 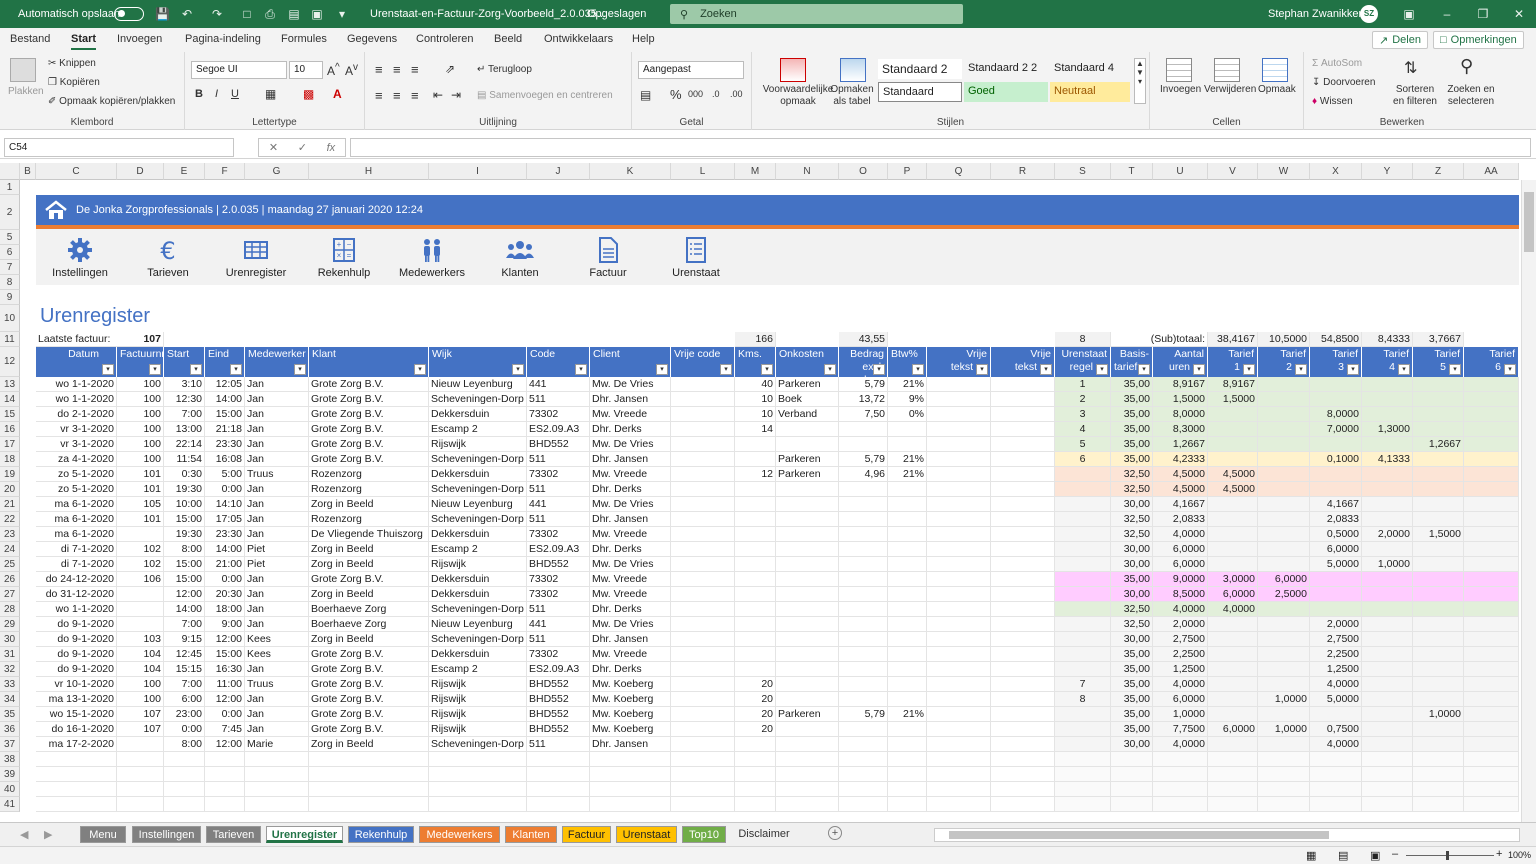 I want to click on table-cell: ma 6-1-2020, so click(x=76, y=504).